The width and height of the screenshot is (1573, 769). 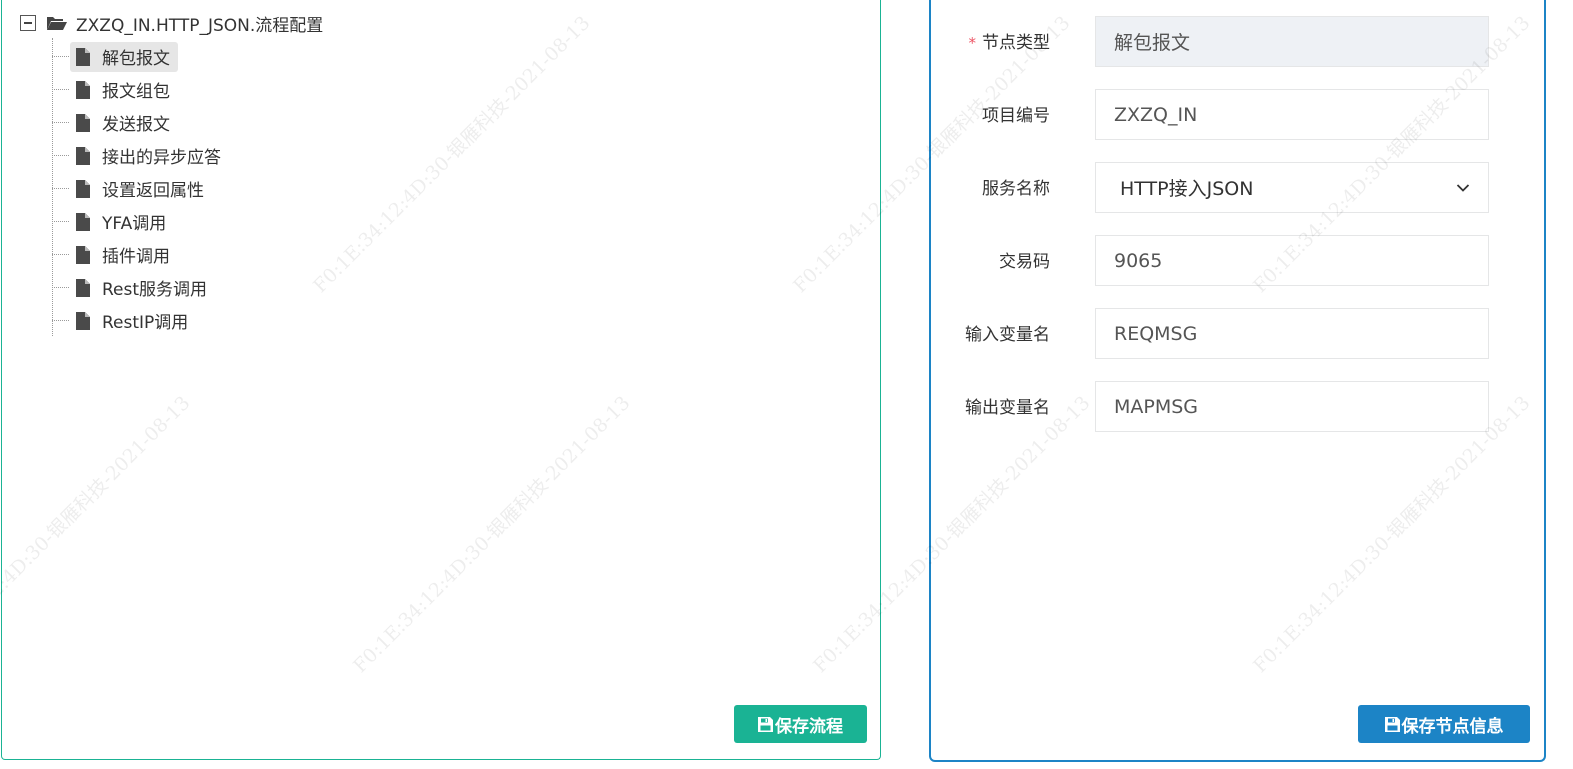 I want to click on transaction-code-field, so click(x=1292, y=260).